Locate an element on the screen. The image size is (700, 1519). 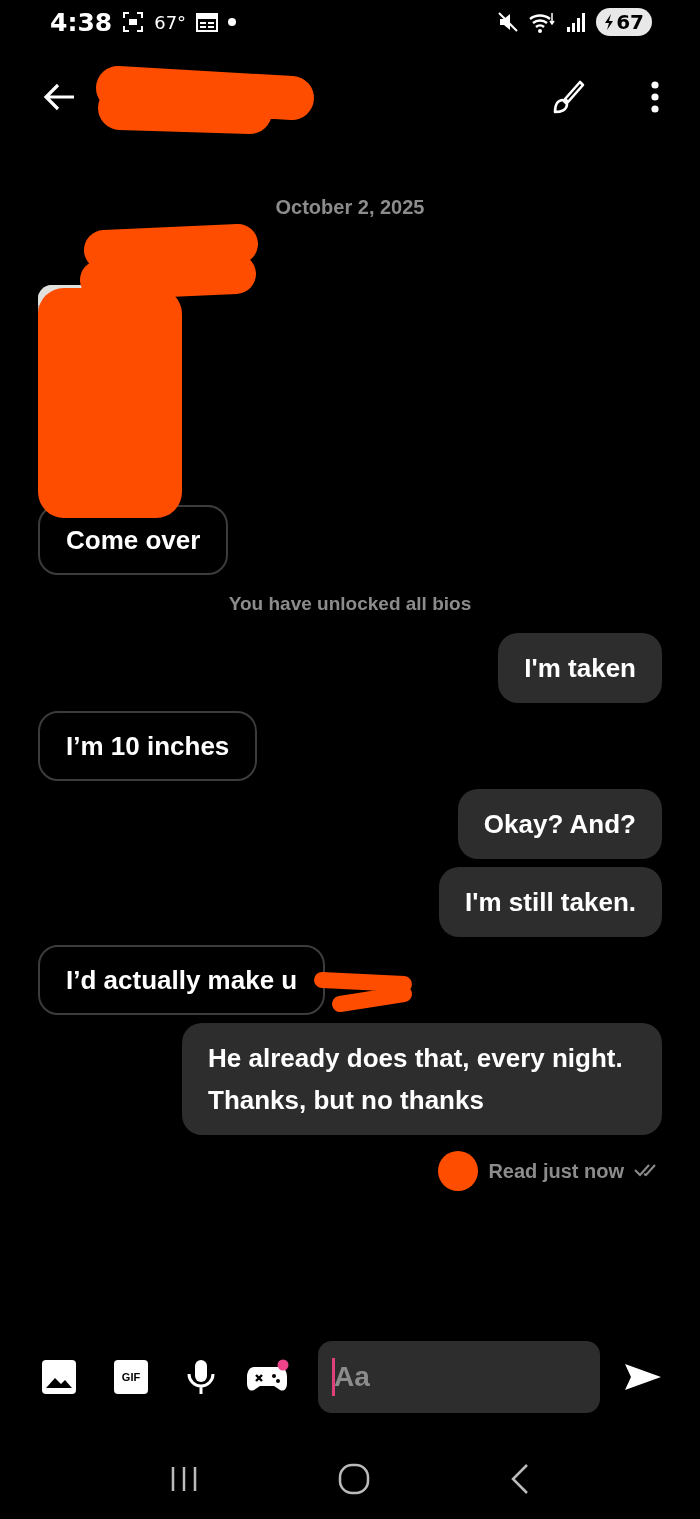
clock: 4:38 is located at coordinates (81, 22).